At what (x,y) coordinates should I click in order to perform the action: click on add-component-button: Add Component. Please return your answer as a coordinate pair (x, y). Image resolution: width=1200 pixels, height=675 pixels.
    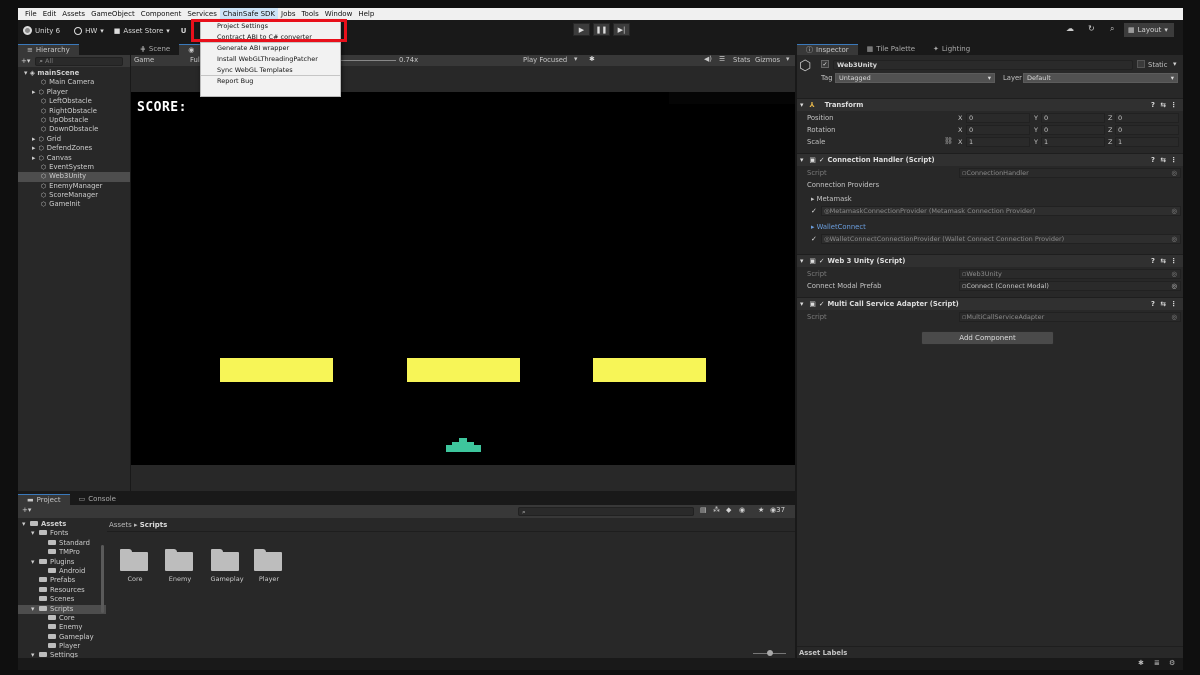
    Looking at the image, I should click on (987, 338).